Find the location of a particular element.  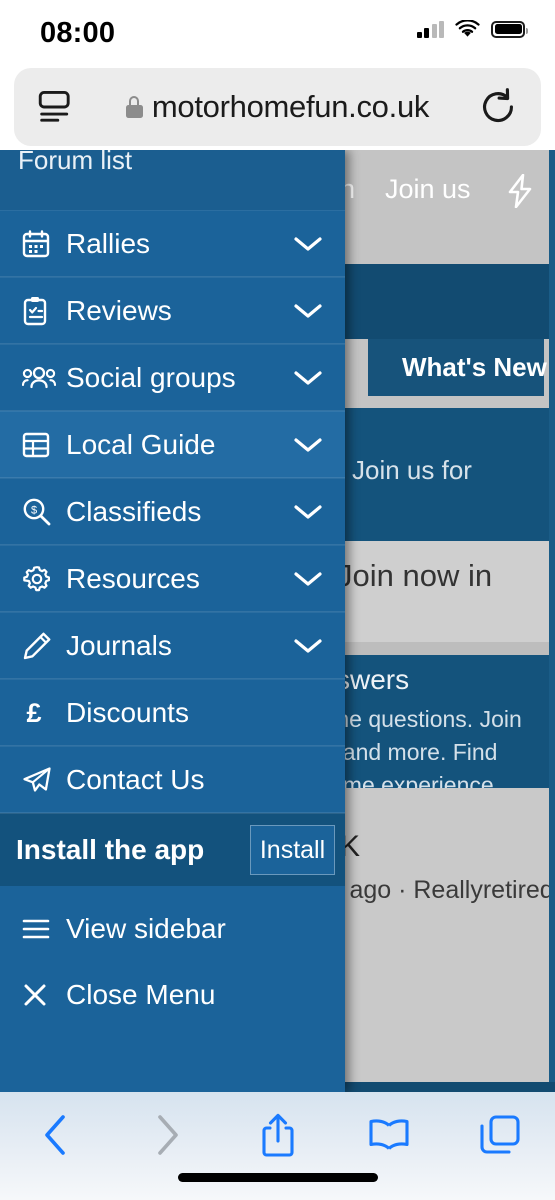

menu-item-contact-us: Contact Us is located at coordinates (172, 779).